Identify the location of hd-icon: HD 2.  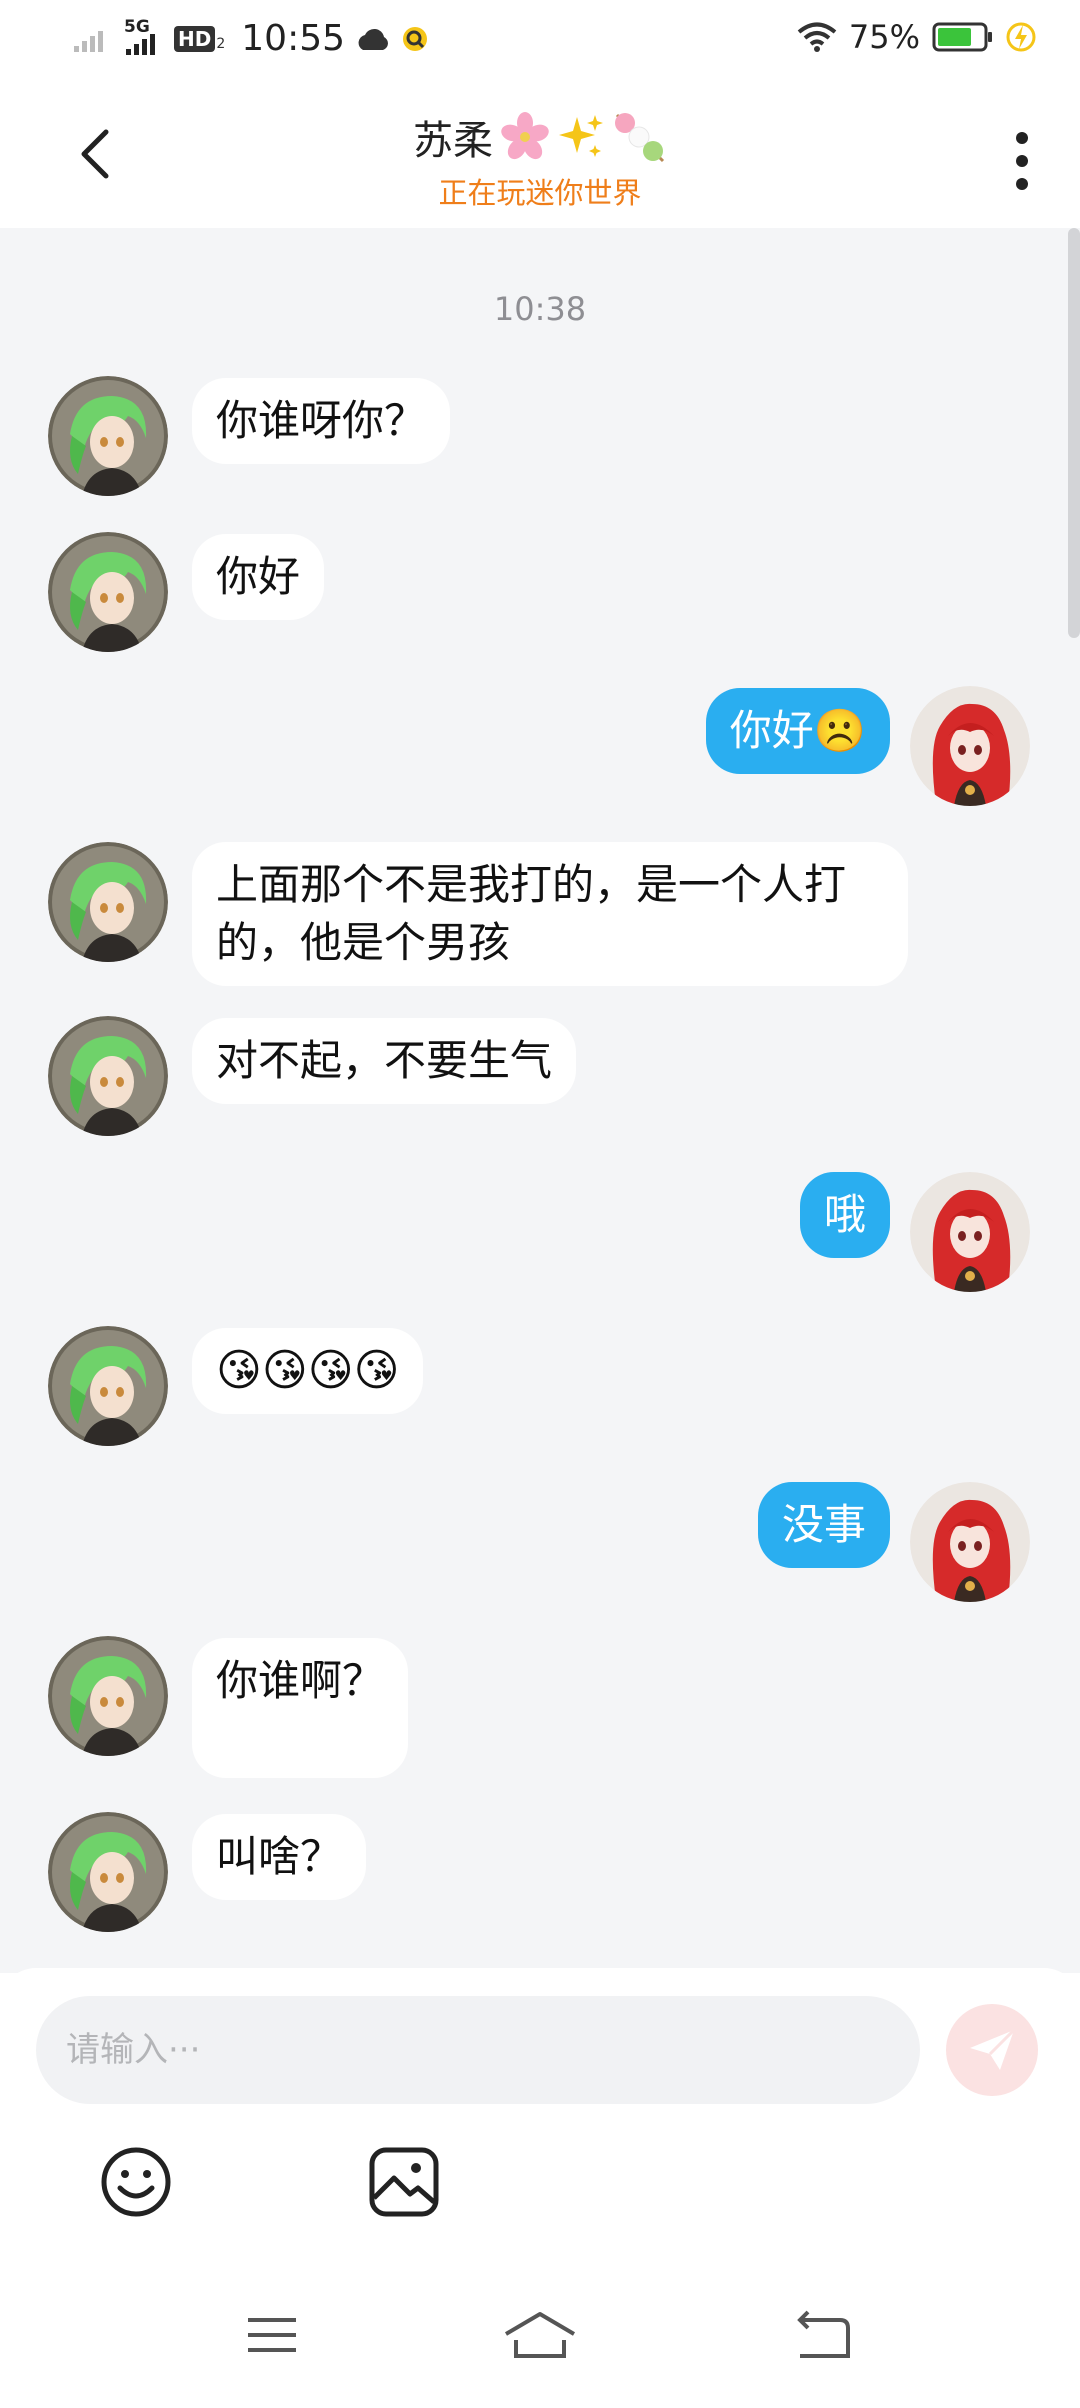
(199, 38).